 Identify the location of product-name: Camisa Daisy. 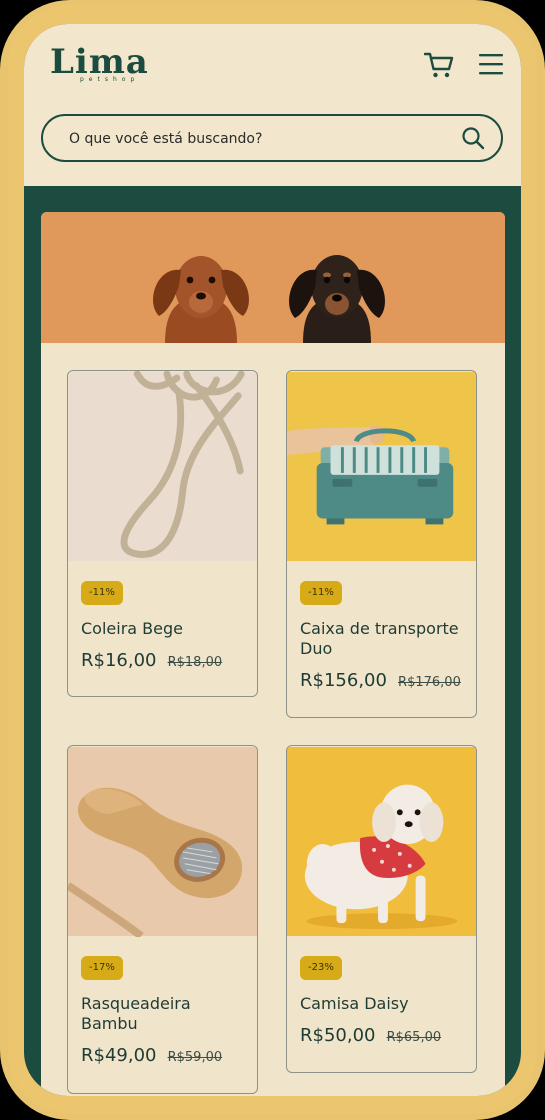
(385, 1004).